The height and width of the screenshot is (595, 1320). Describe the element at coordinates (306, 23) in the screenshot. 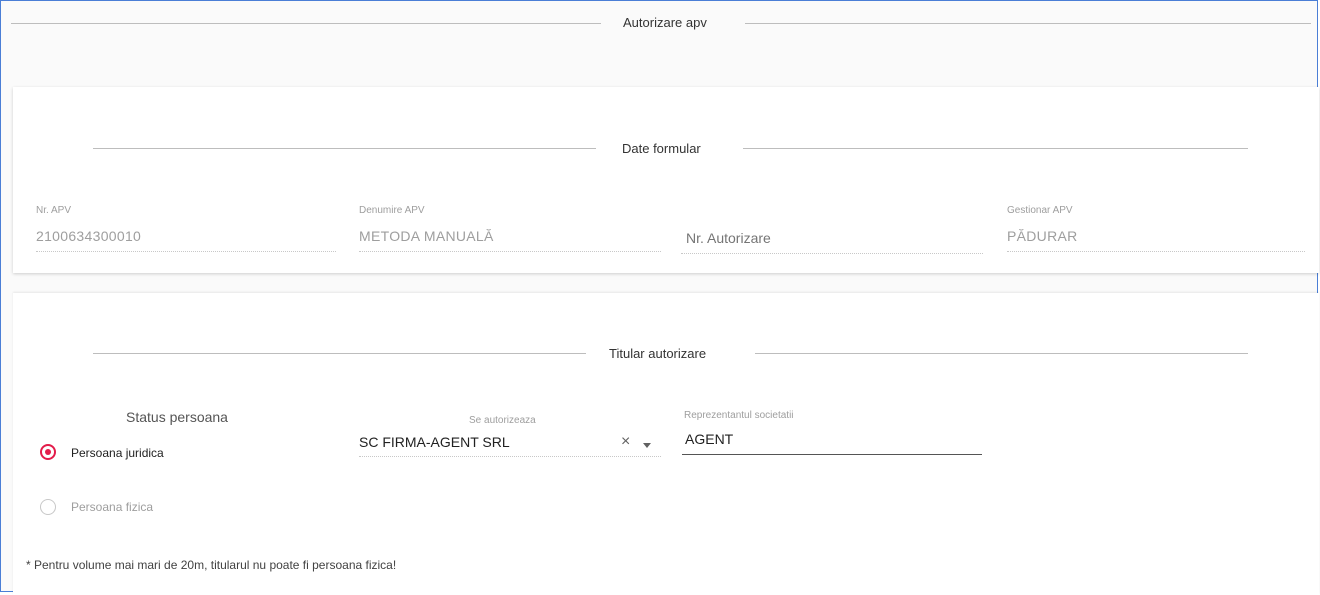

I see `section-header-line-left` at that location.